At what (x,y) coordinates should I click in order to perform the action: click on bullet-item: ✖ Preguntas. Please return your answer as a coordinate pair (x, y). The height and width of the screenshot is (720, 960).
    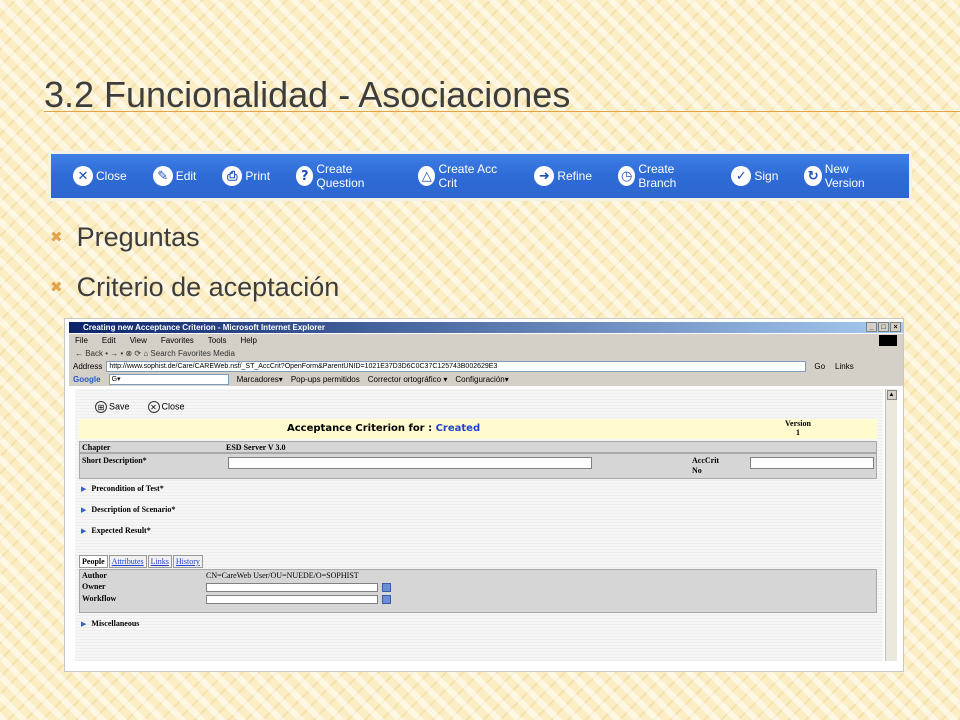
    Looking at the image, I should click on (194, 237).